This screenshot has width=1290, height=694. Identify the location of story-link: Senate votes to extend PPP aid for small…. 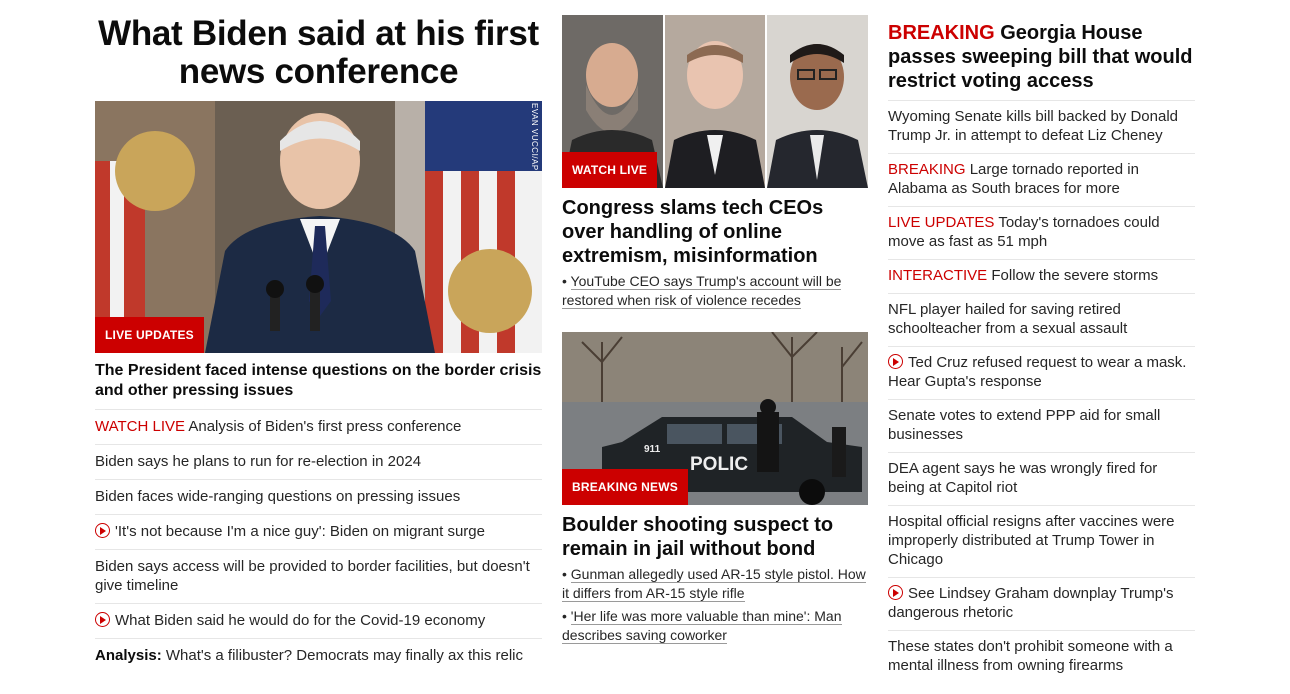
(1041, 426).